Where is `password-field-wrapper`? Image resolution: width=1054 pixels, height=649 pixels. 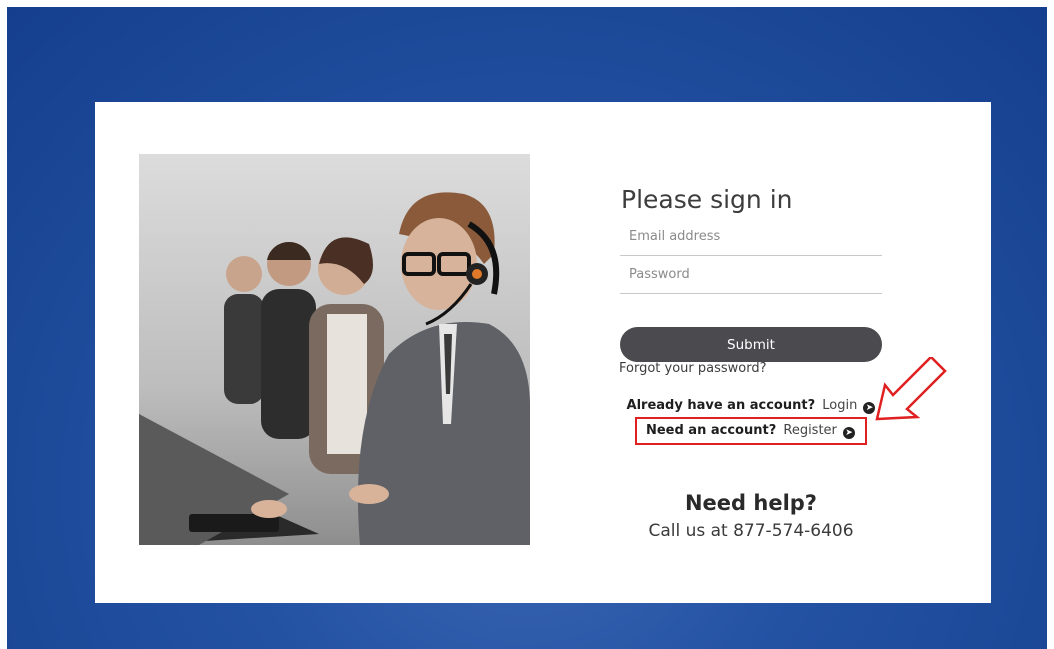
password-field-wrapper is located at coordinates (751, 275).